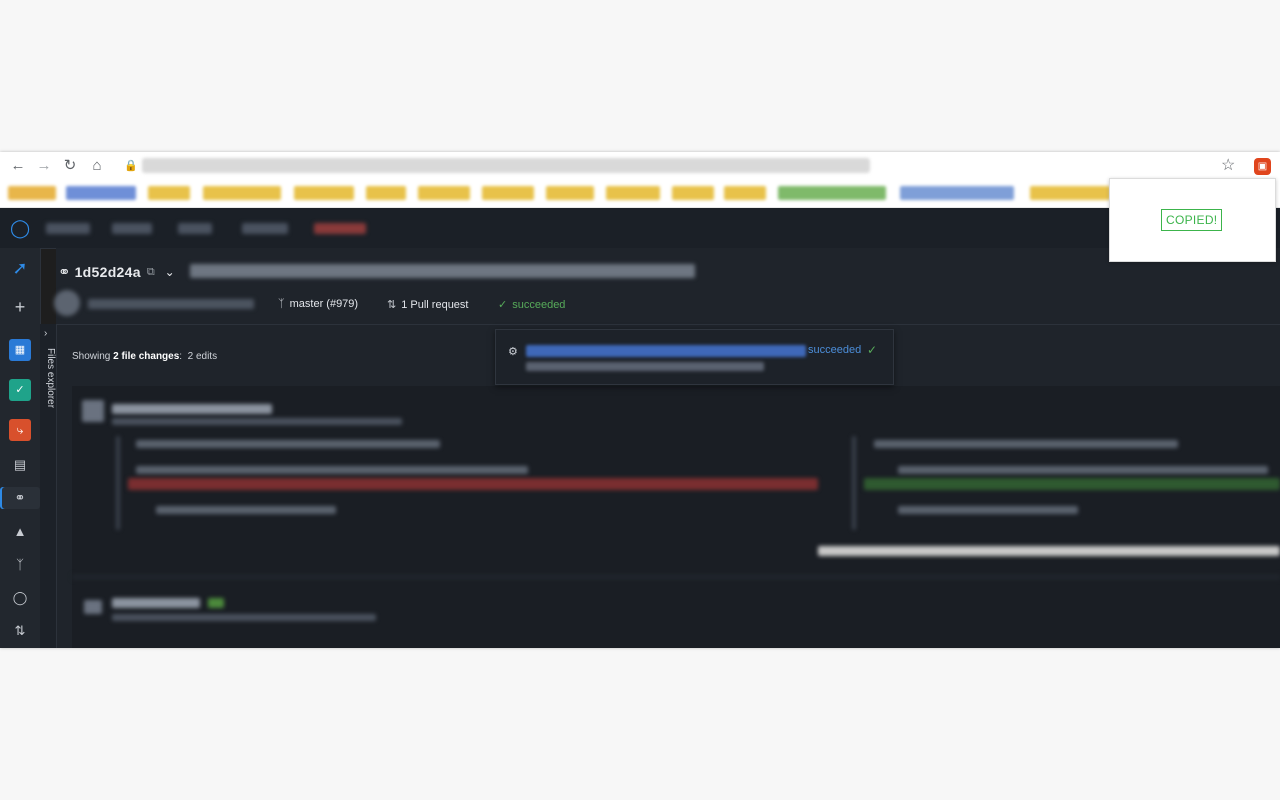  I want to click on diff-line-added, so click(1072, 484).